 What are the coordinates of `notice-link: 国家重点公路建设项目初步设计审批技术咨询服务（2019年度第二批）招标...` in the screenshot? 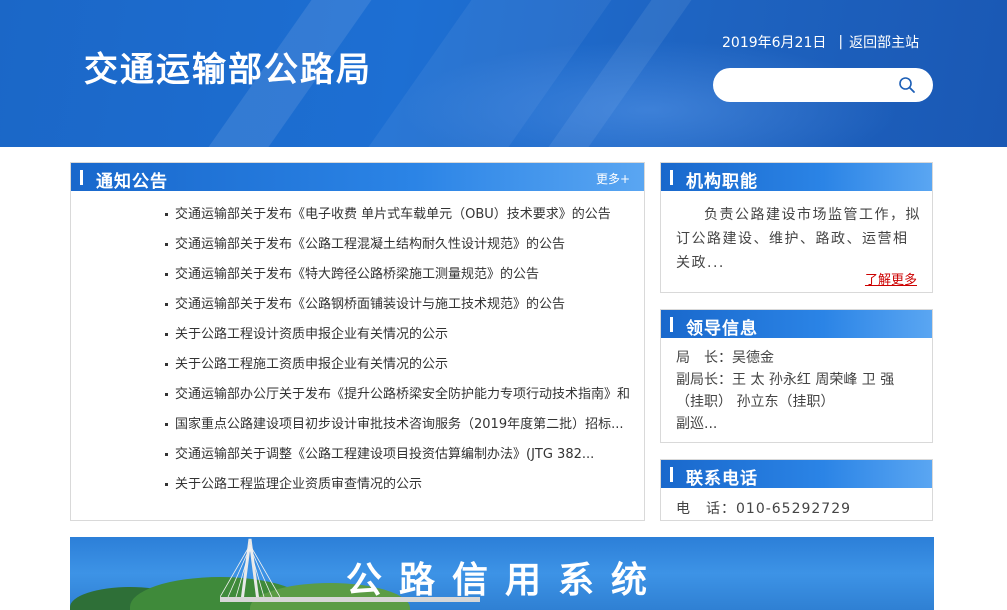 It's located at (399, 424).